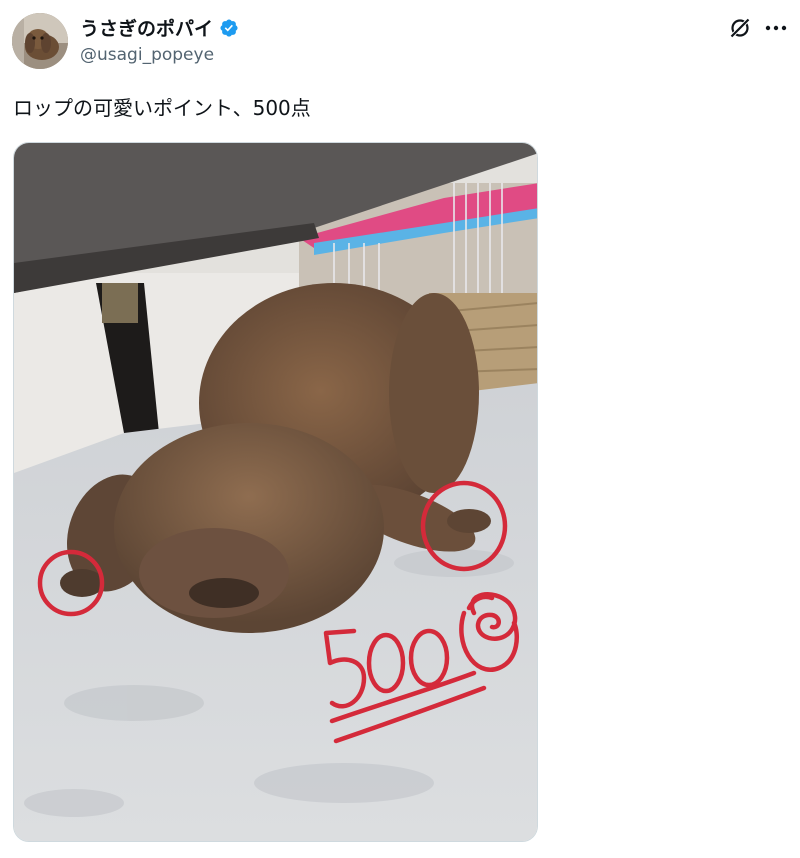  I want to click on tweet-text: ロップの可愛いポイント、500点, so click(162, 108).